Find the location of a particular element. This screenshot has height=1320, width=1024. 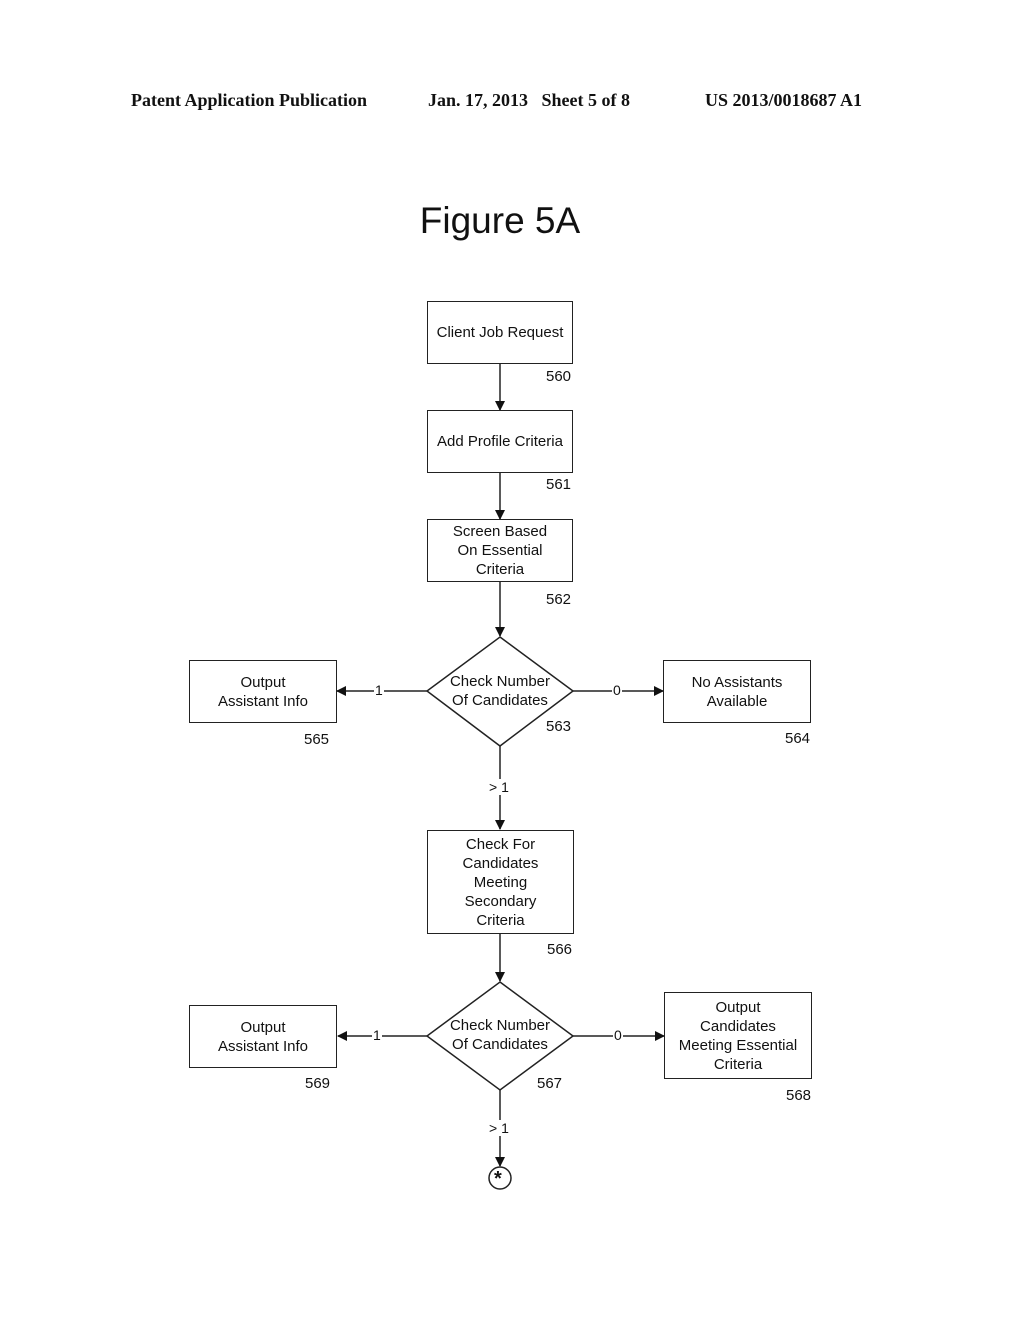

ref-562: 562 is located at coordinates (559, 599).